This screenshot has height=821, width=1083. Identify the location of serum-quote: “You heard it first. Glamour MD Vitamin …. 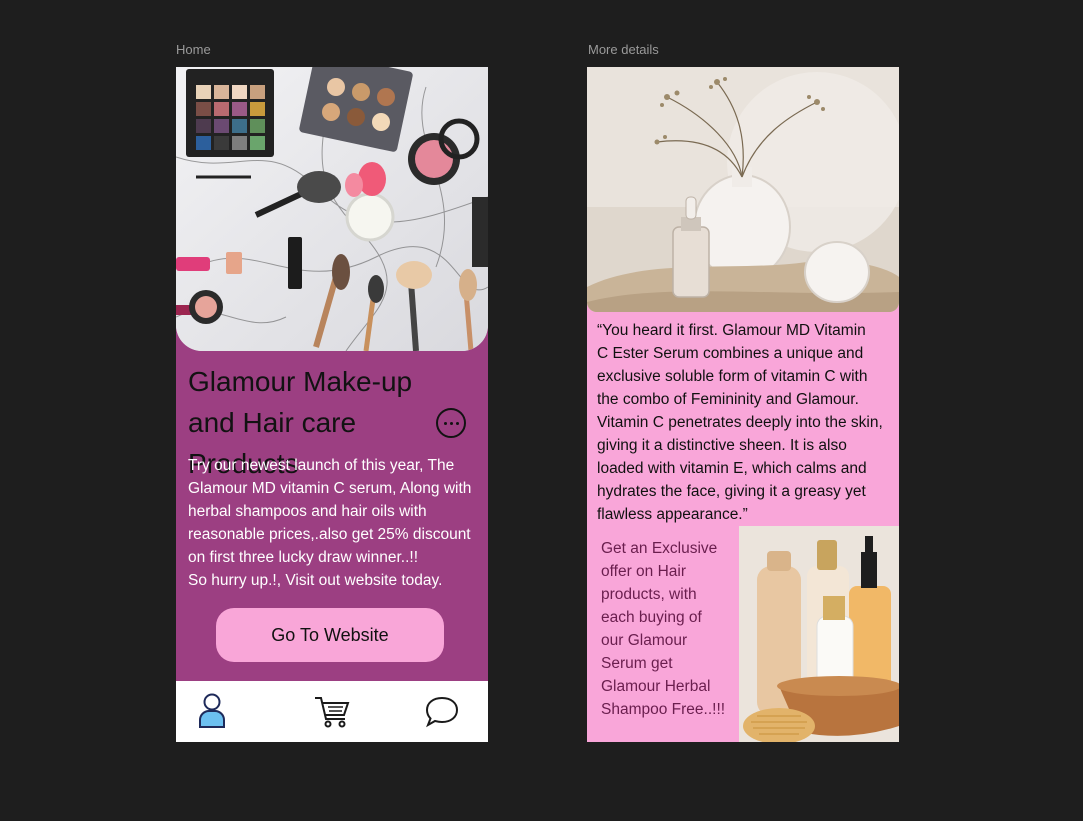
(745, 422).